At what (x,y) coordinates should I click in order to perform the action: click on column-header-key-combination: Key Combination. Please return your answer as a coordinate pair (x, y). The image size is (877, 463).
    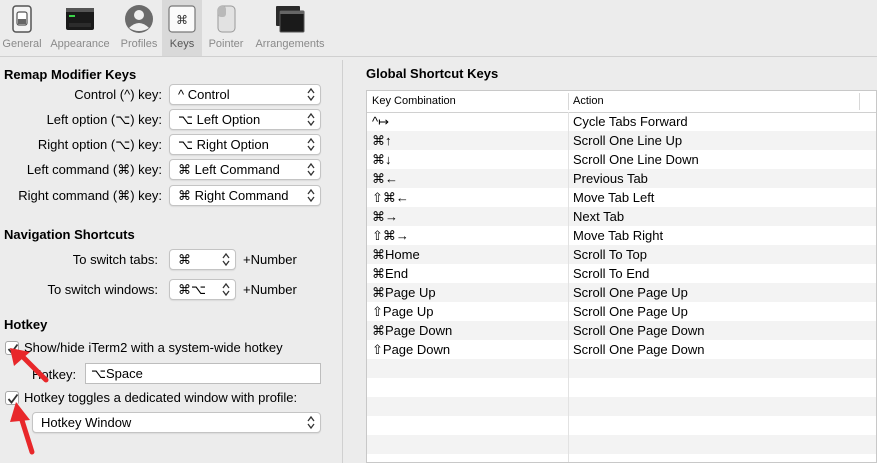
    Looking at the image, I should click on (414, 101).